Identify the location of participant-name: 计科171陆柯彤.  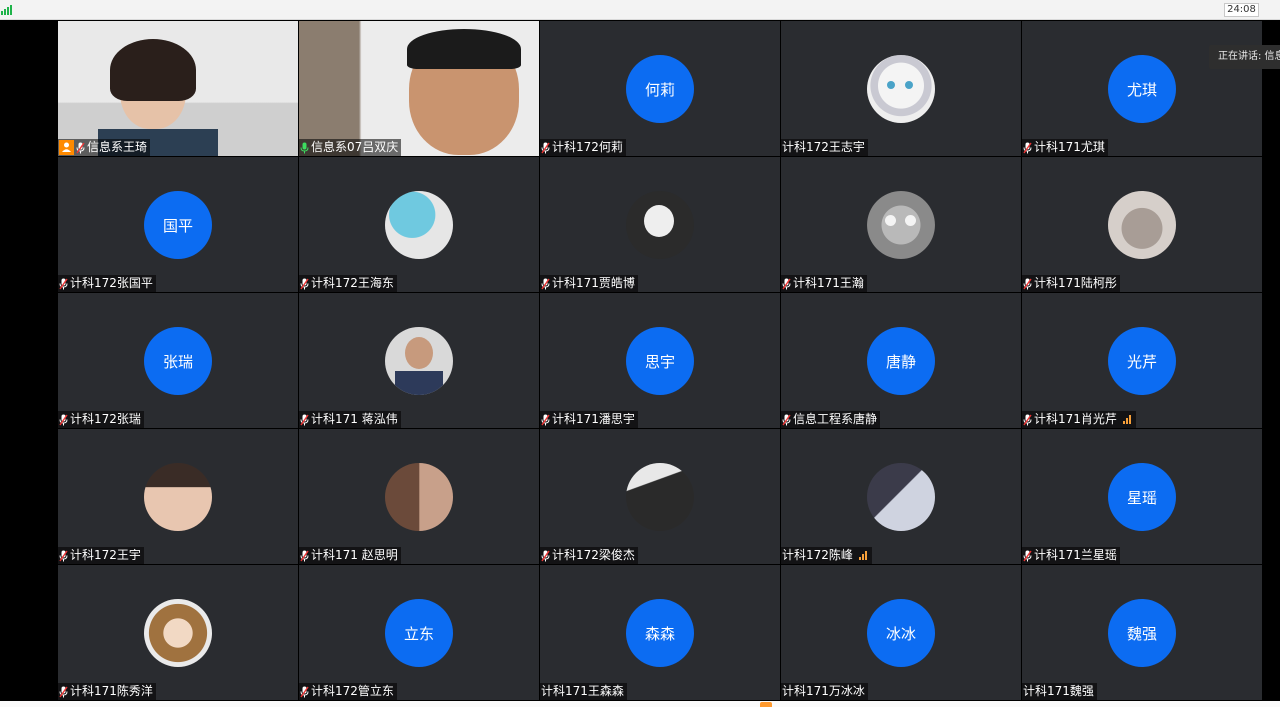
(1075, 283).